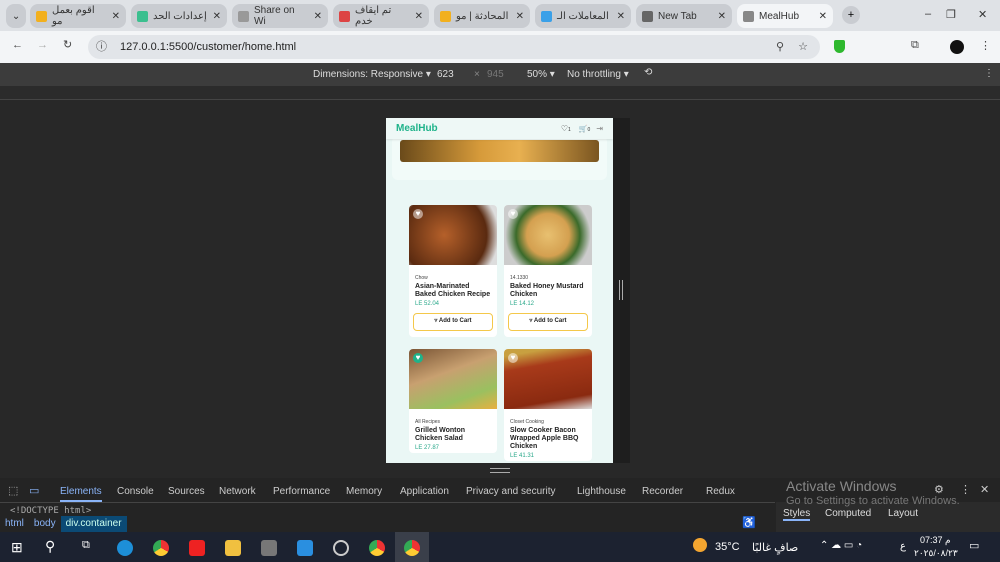 Image resolution: width=1000 pixels, height=562 pixels. Describe the element at coordinates (720, 491) in the screenshot. I see `devtools-tab: Redux` at that location.